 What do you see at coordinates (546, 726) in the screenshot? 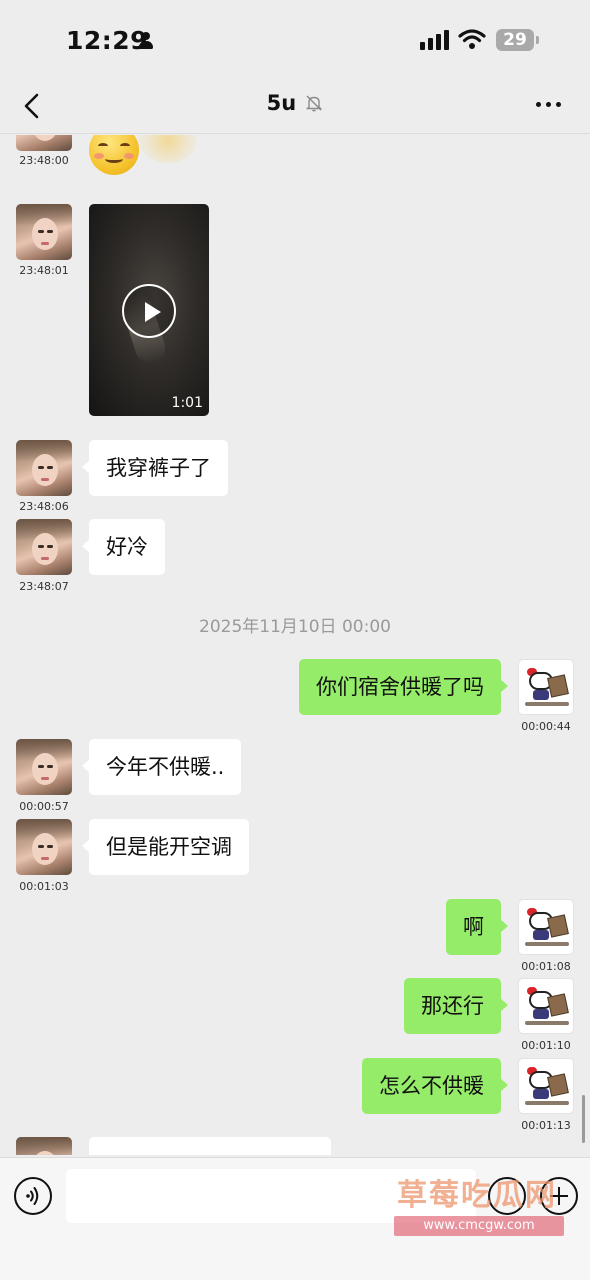
I see `message-timestamp: 00:00:44` at bounding box center [546, 726].